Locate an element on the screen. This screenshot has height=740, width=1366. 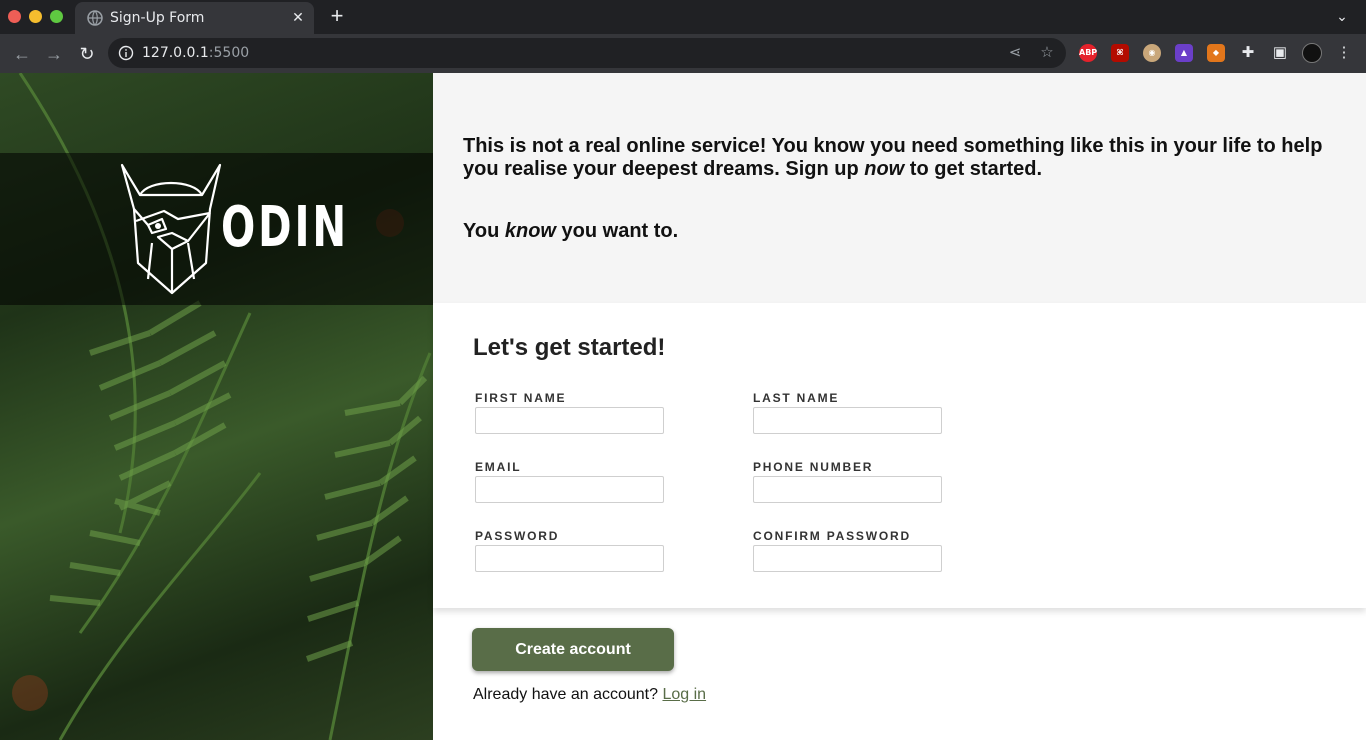
more-icon: ⋮ is located at coordinates (1344, 53).